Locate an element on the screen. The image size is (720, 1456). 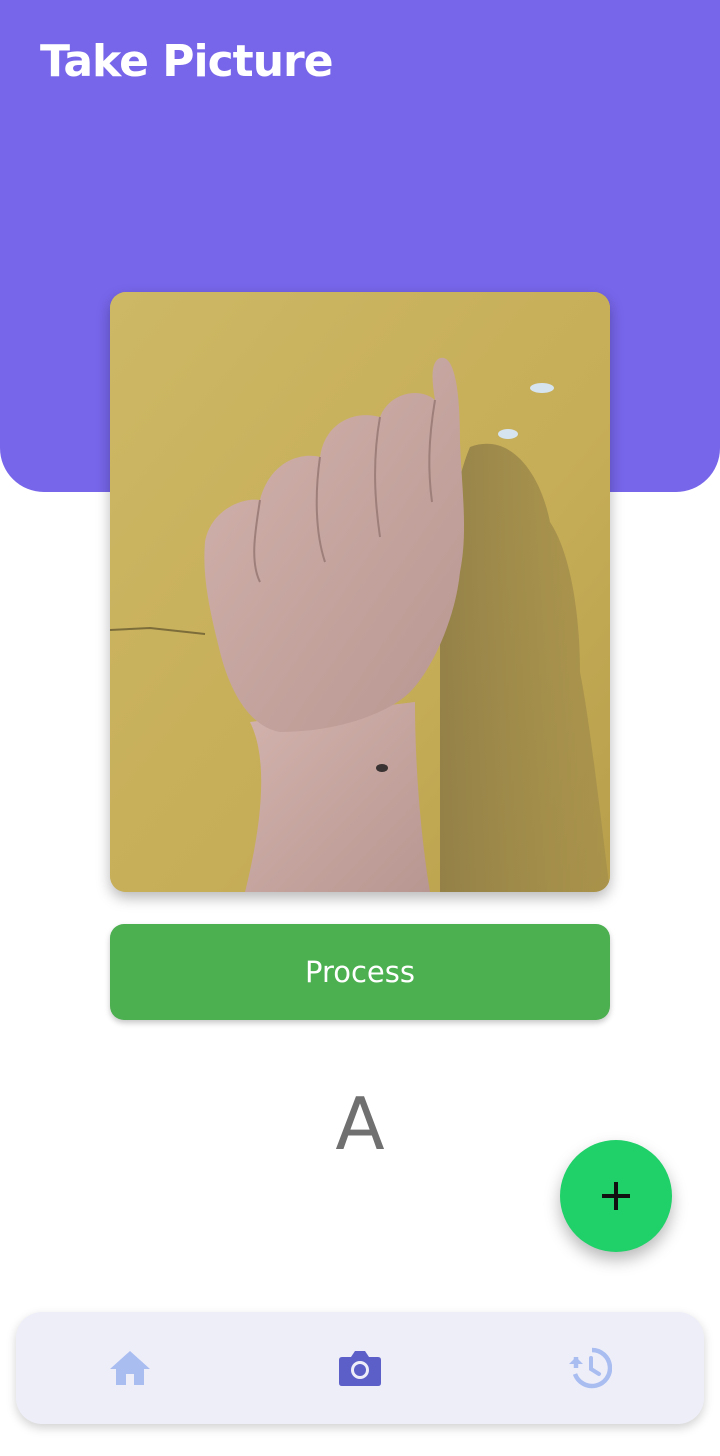
history-icon is located at coordinates (590, 1368).